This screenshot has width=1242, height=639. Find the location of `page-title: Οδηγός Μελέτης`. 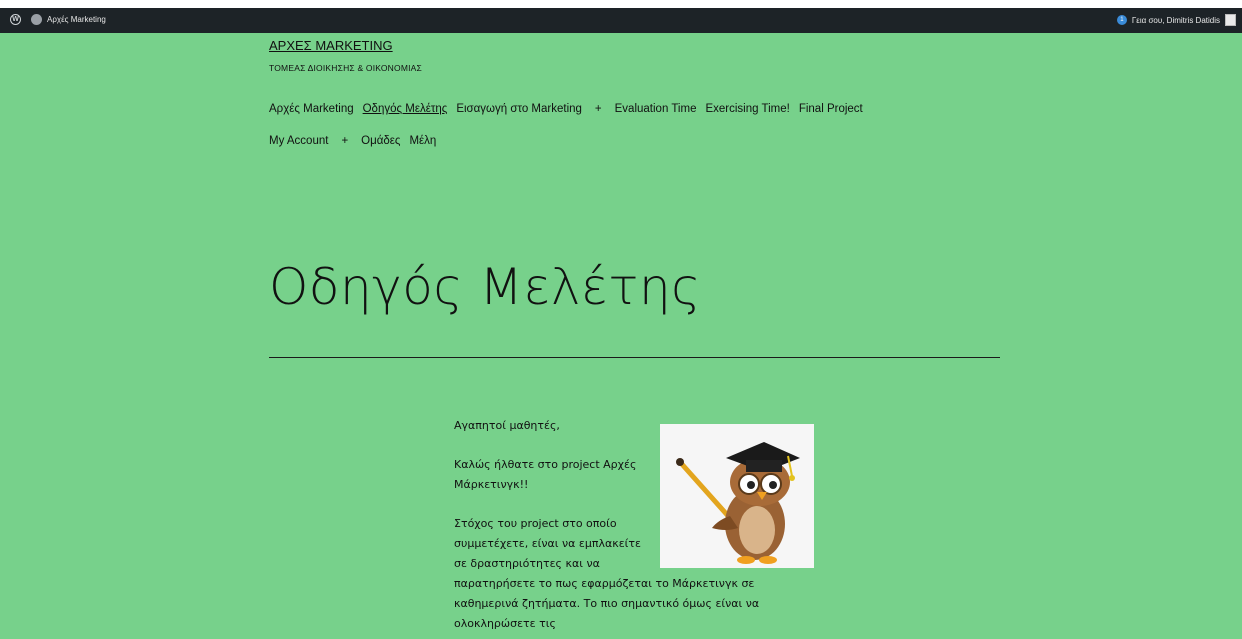

page-title: Οδηγός Μελέτης is located at coordinates (485, 287).